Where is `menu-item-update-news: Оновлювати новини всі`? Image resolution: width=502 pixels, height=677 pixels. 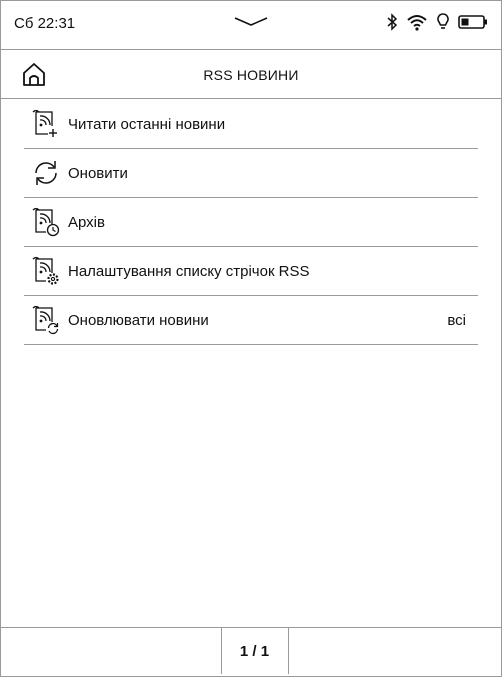
menu-item-update-news: Оновлювати новини всі is located at coordinates (251, 320).